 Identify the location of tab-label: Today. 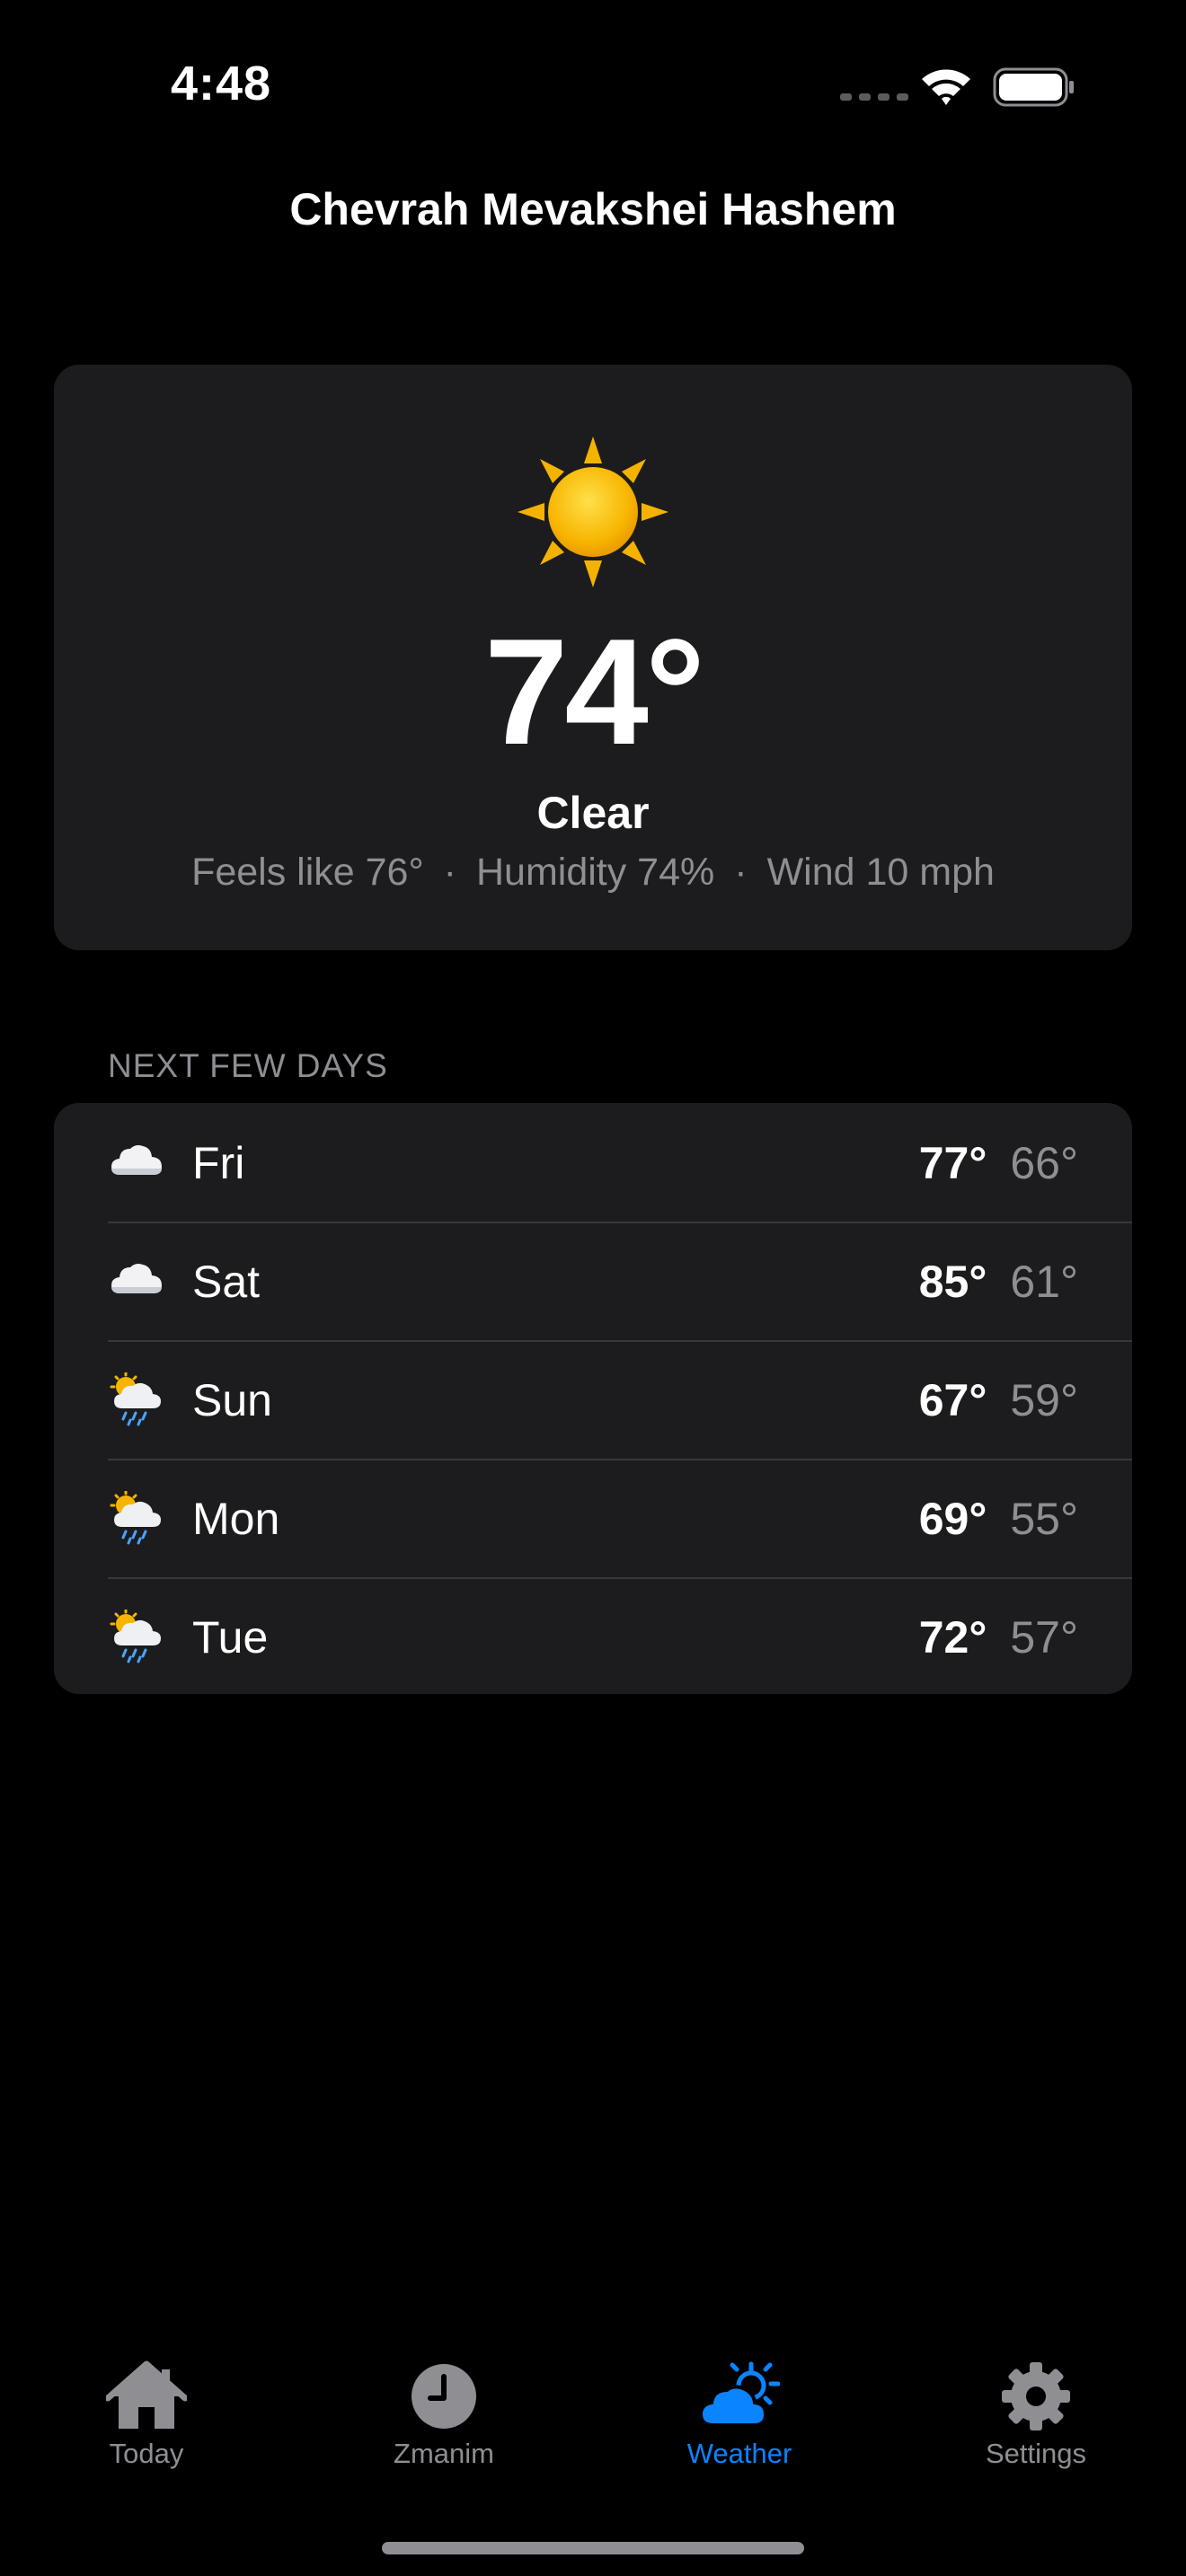
(146, 2453).